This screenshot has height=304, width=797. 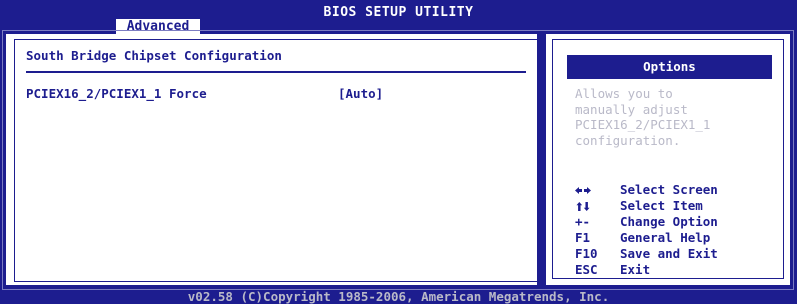 What do you see at coordinates (583, 221) in the screenshot?
I see `key-label: +-` at bounding box center [583, 221].